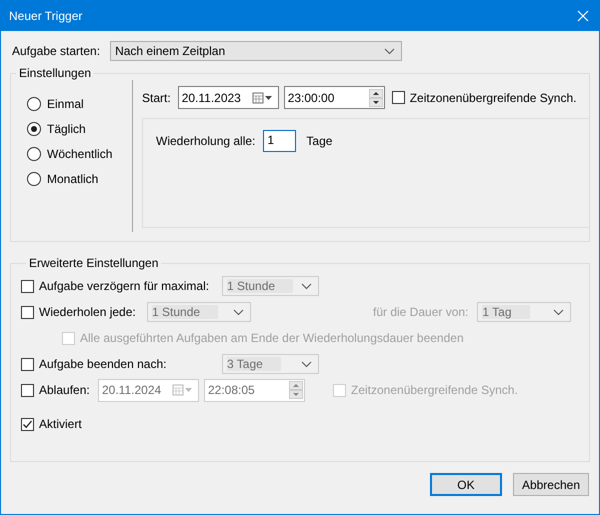  What do you see at coordinates (66, 129) in the screenshot?
I see `radio-label: Täglich` at bounding box center [66, 129].